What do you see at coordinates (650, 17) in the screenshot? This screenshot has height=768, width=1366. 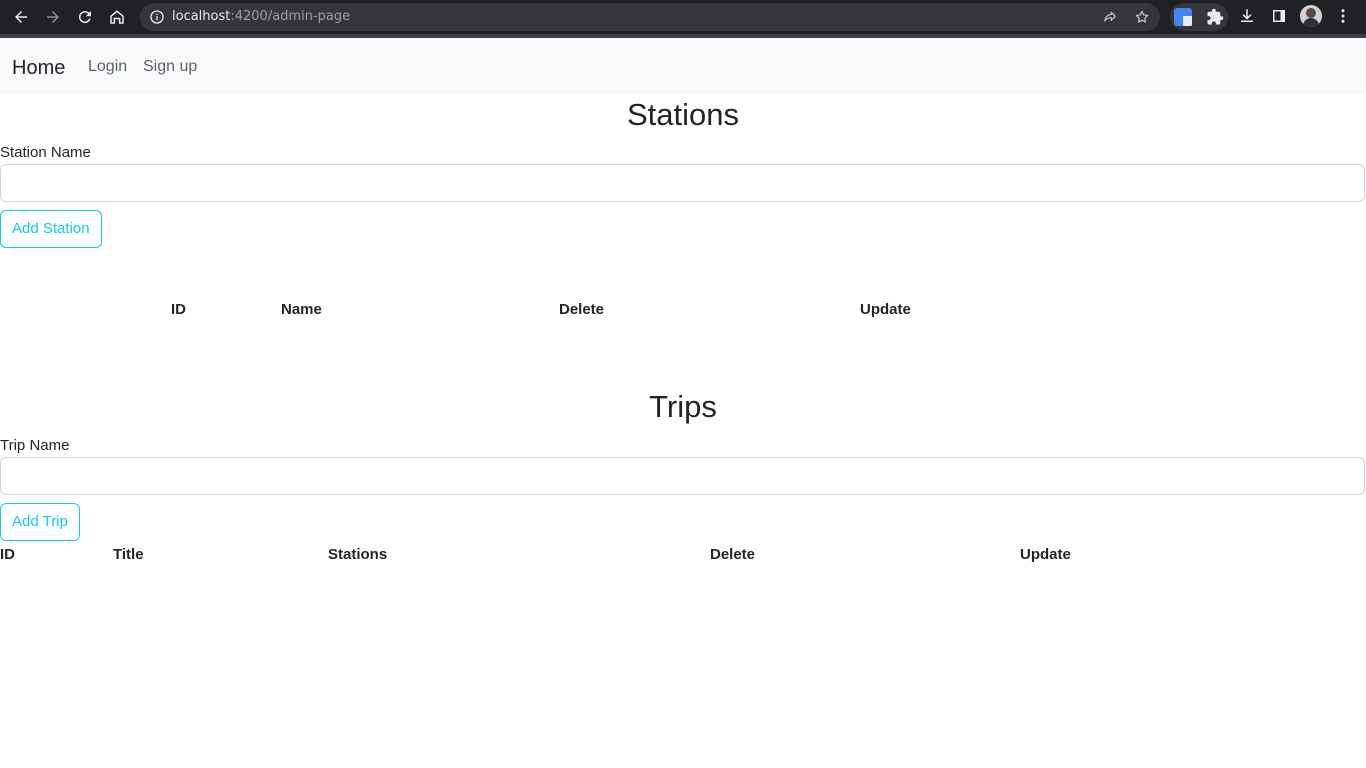 I see `address-bar: localhost:4200/admin-page` at bounding box center [650, 17].